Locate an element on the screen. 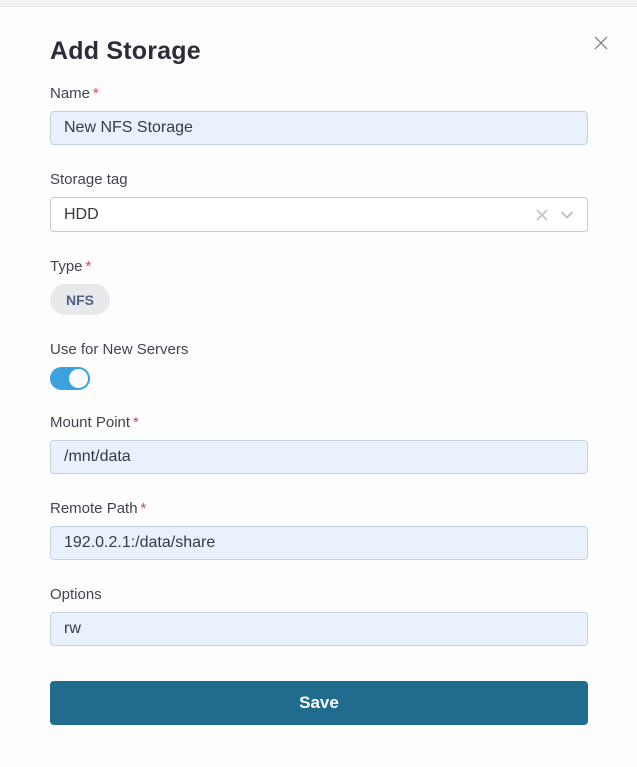 The width and height of the screenshot is (637, 767). storage-tag-select: HDD is located at coordinates (319, 214).